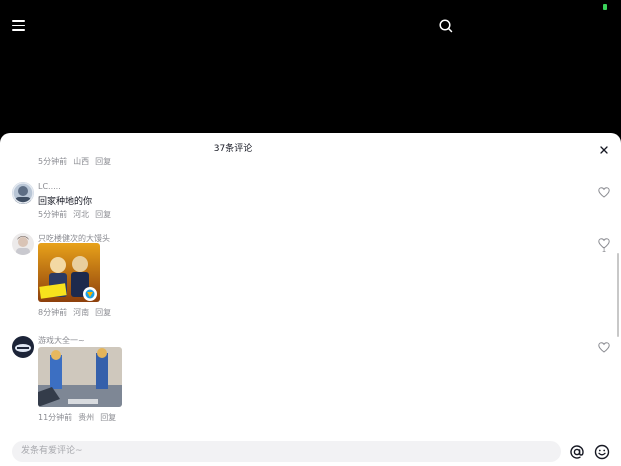  I want to click on comment-input, so click(286, 451).